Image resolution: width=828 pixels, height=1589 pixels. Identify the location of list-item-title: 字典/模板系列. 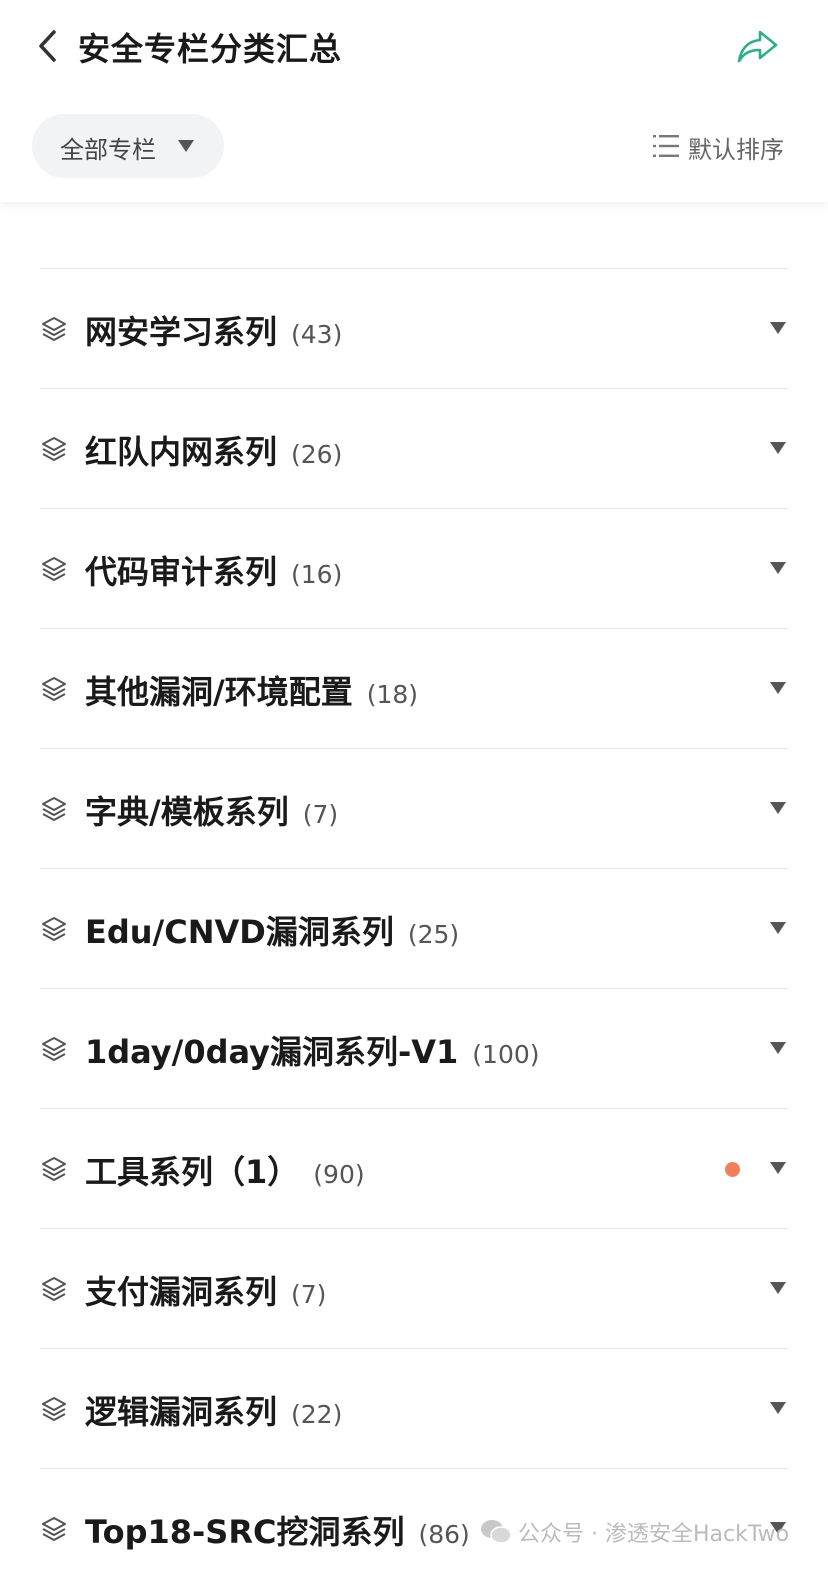
(187, 812).